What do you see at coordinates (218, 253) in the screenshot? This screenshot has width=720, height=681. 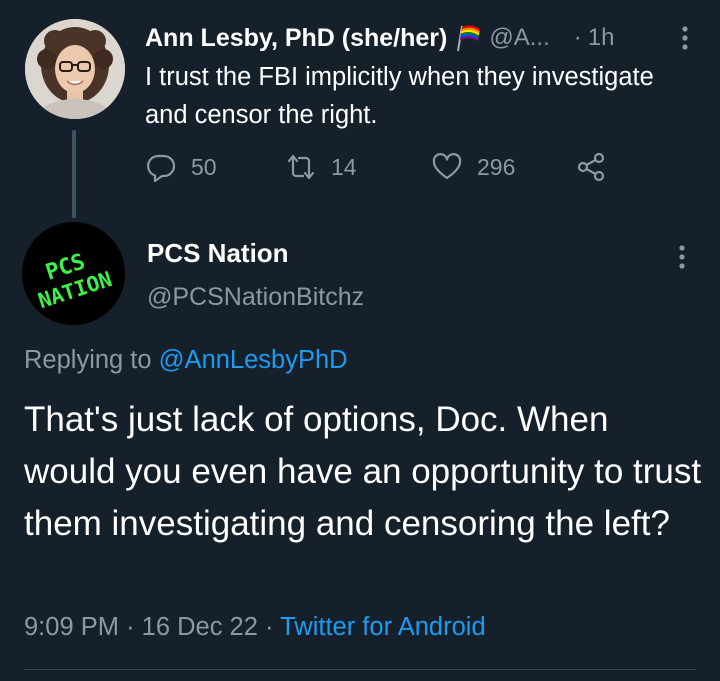 I see `main-author-name: PCS Nation` at bounding box center [218, 253].